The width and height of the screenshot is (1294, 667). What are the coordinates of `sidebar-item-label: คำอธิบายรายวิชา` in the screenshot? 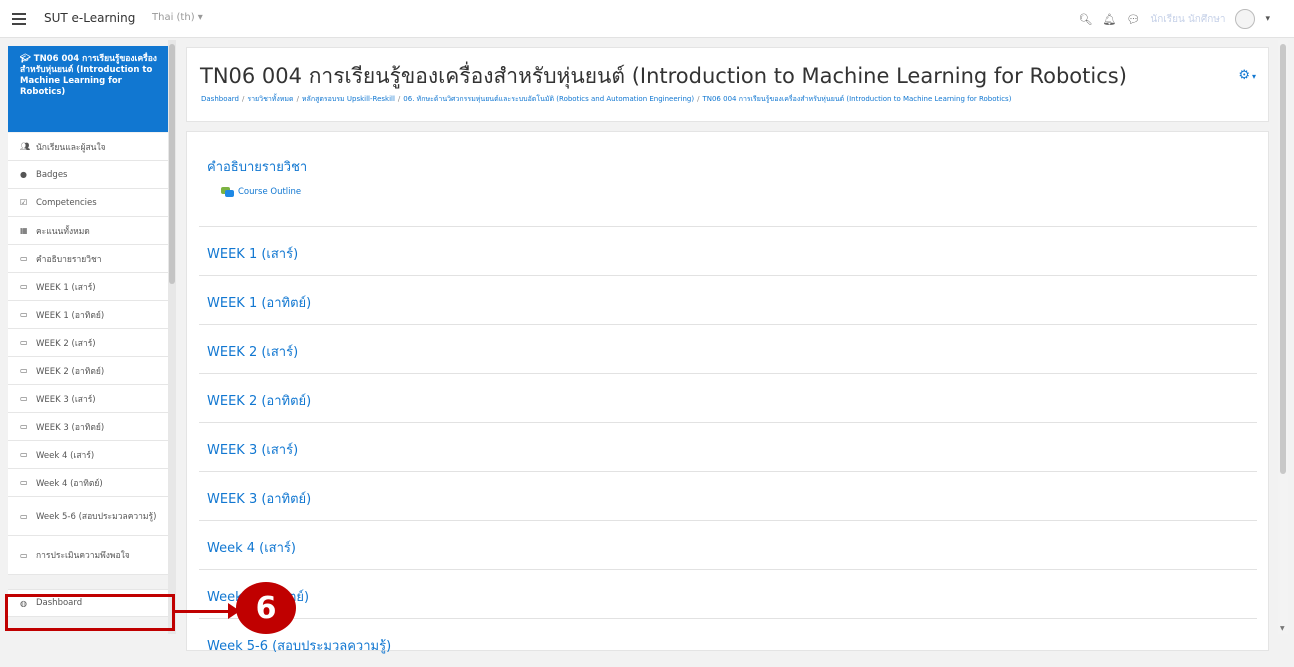 It's located at (69, 259).